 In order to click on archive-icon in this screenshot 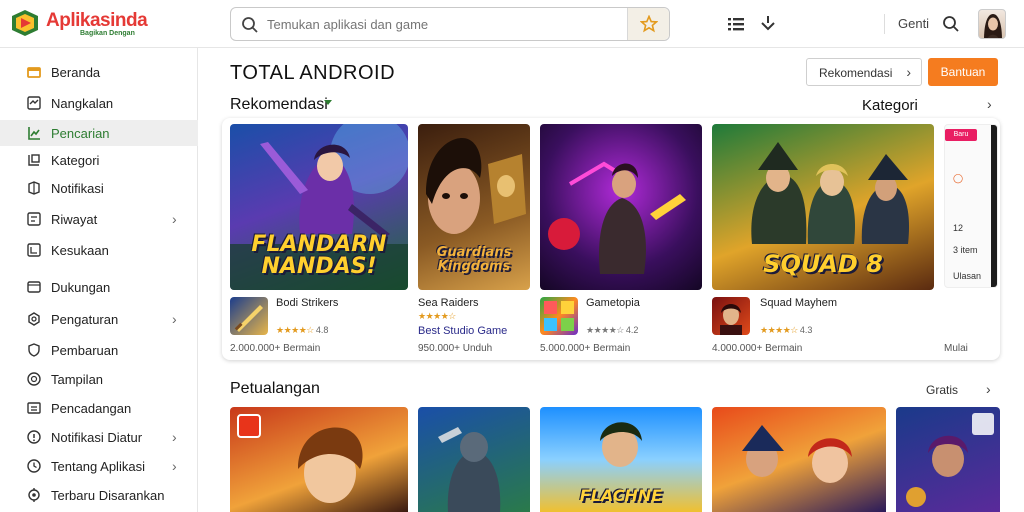, I will do `click(34, 408)`.